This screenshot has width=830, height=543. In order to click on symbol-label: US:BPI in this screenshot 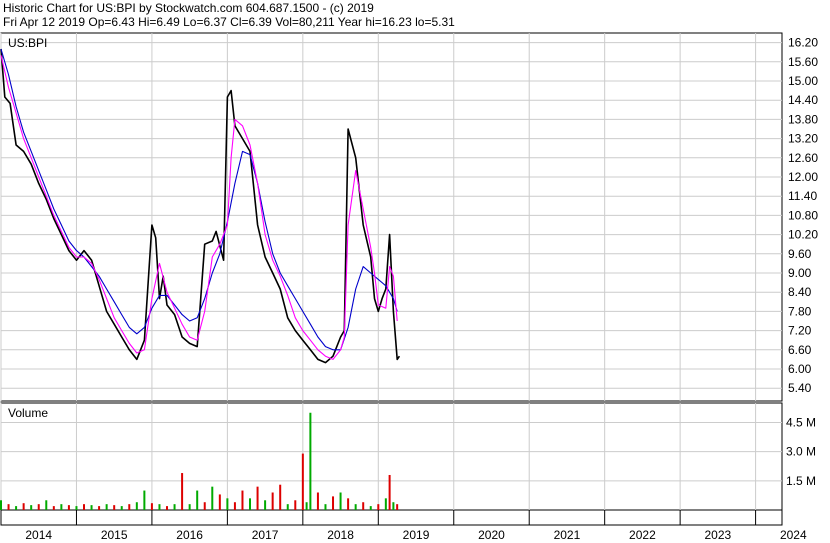, I will do `click(27, 43)`.